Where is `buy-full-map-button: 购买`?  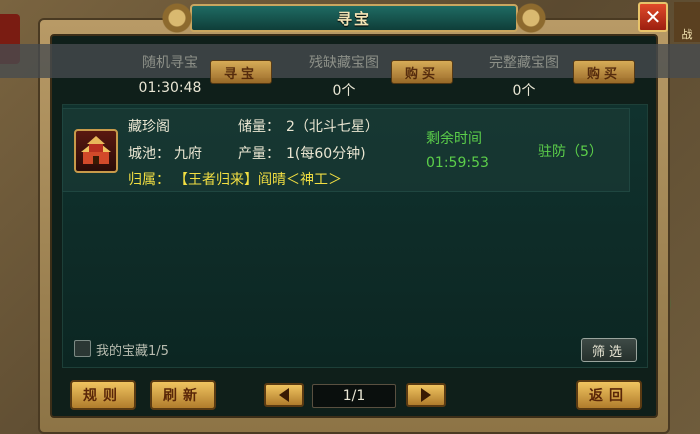
buy-full-map-button: 购买 is located at coordinates (604, 72).